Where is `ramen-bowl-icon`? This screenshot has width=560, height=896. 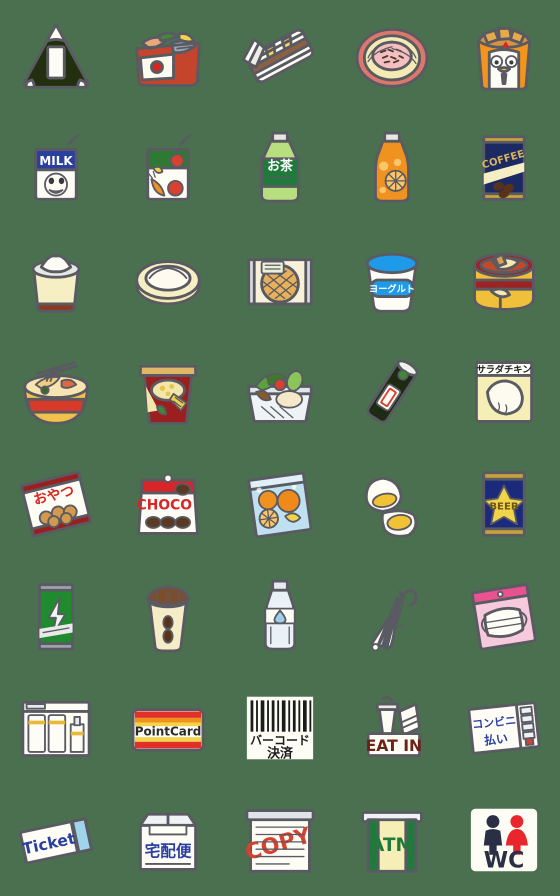 ramen-bowl-icon is located at coordinates (56, 393).